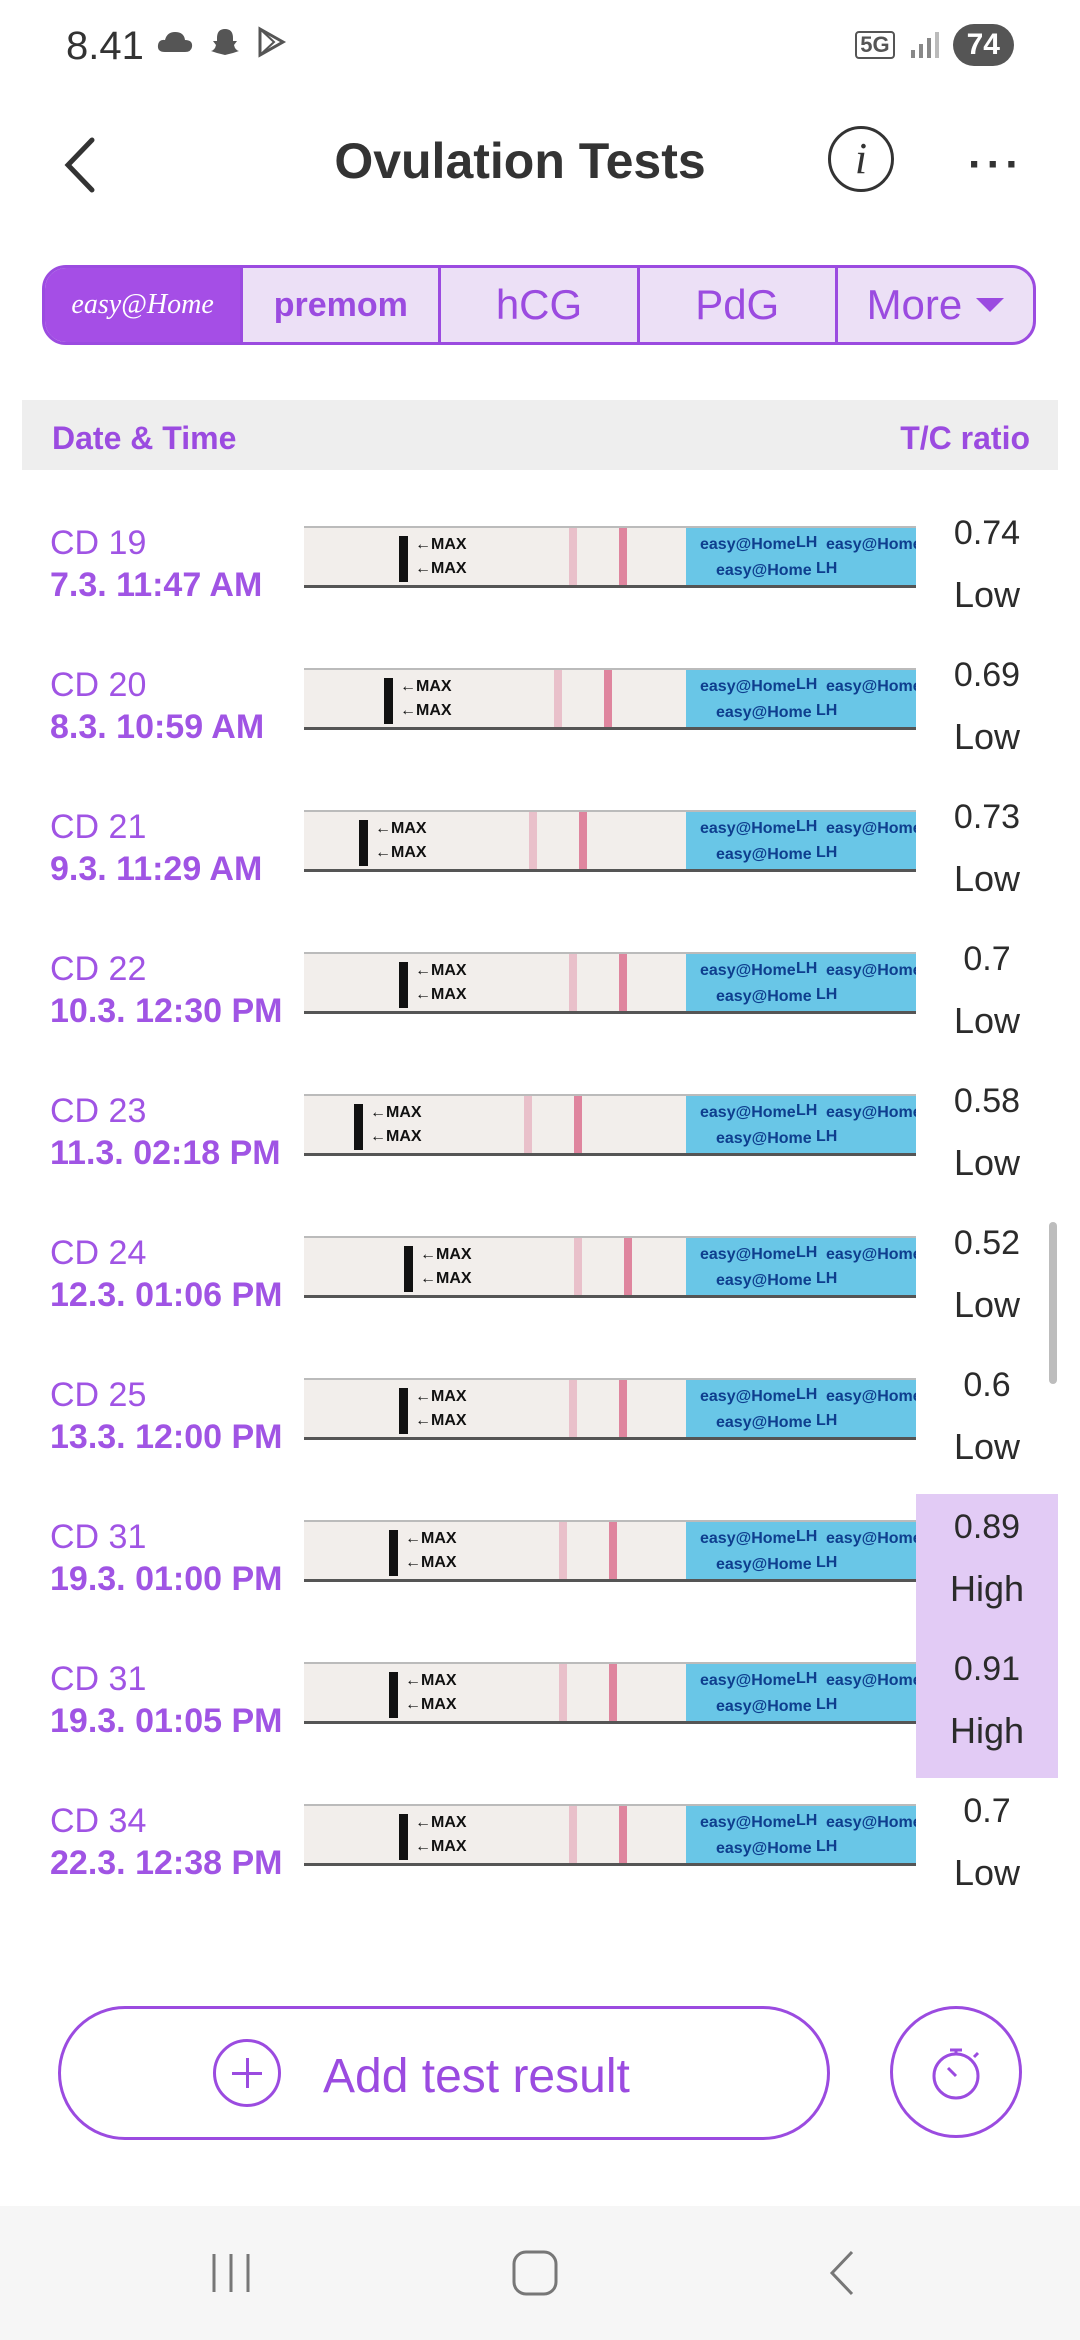  What do you see at coordinates (444, 2073) in the screenshot?
I see `add-test-result-button: Add test result` at bounding box center [444, 2073].